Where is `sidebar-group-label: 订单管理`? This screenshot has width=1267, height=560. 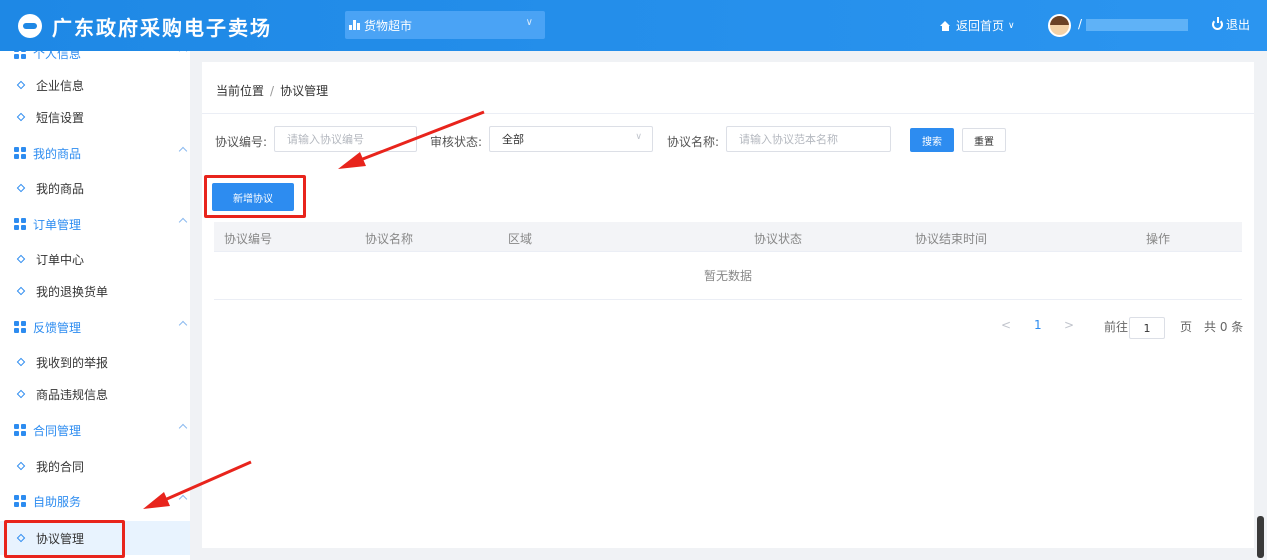 sidebar-group-label: 订单管理 is located at coordinates (57, 224).